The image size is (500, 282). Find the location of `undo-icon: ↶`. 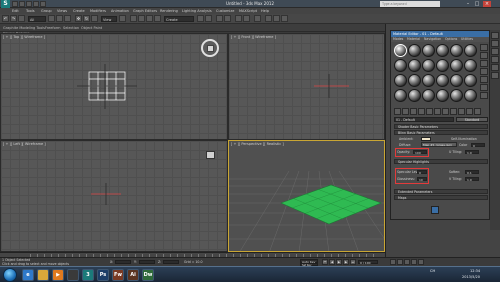

undo-icon: ↶ is located at coordinates (5, 18).